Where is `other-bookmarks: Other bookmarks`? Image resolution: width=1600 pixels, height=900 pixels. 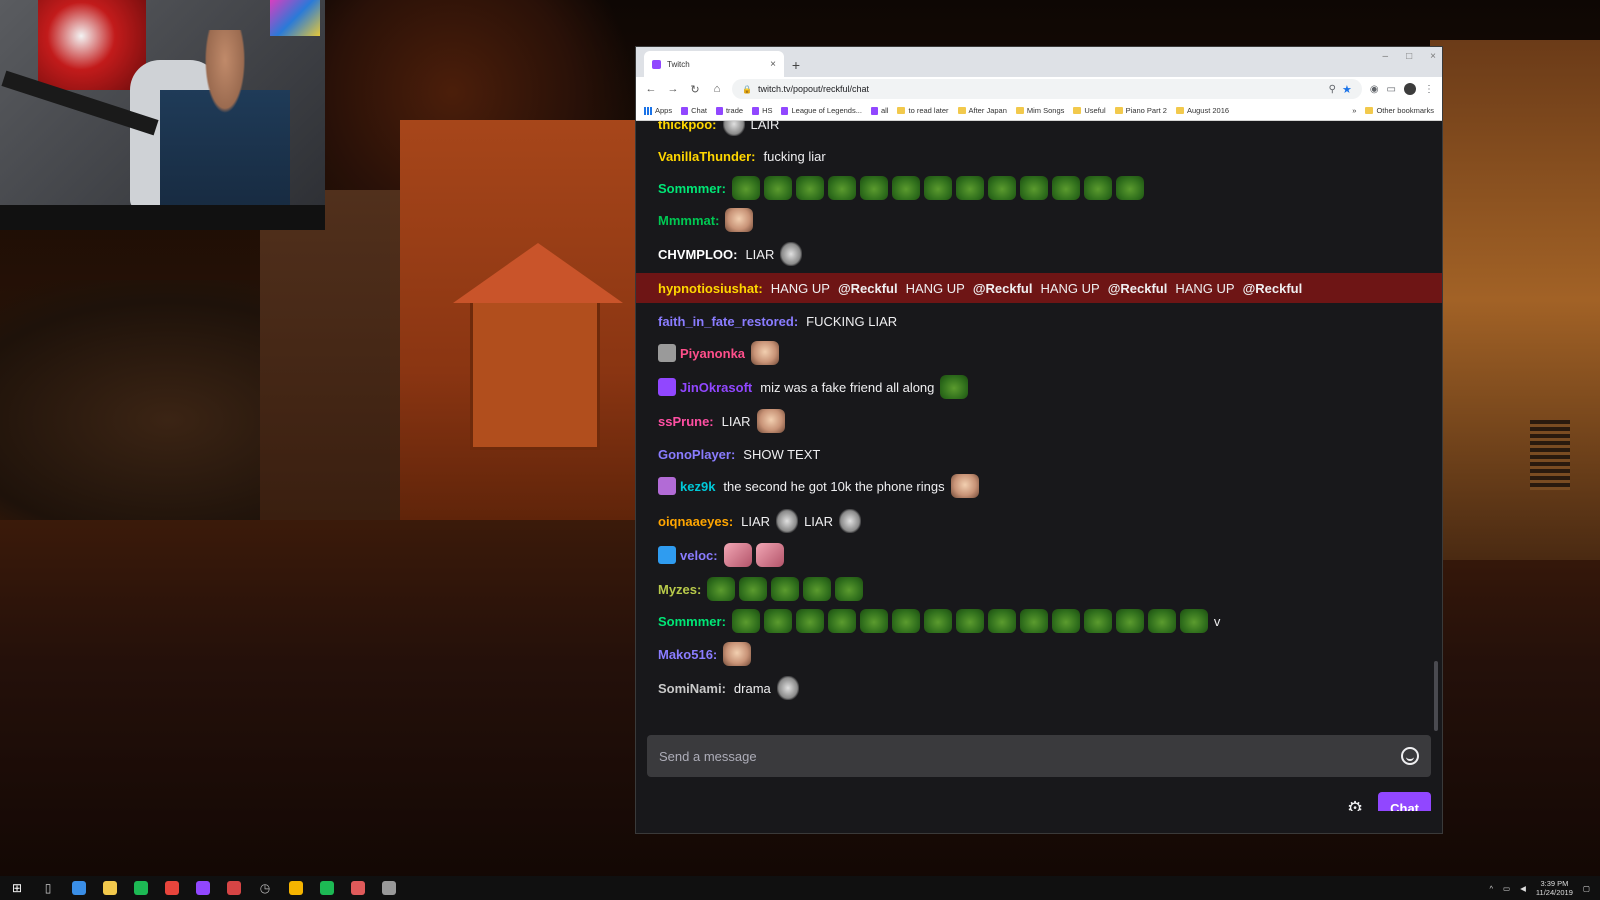
other-bookmarks: Other bookmarks is located at coordinates (1399, 110).